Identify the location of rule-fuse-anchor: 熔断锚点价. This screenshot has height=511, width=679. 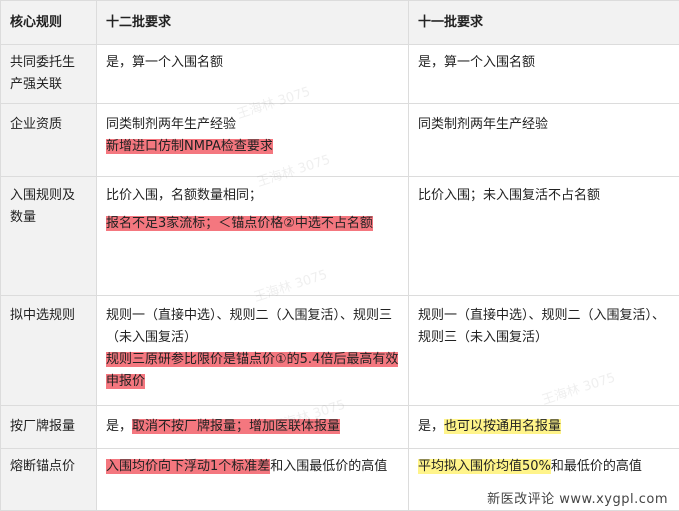
(49, 480).